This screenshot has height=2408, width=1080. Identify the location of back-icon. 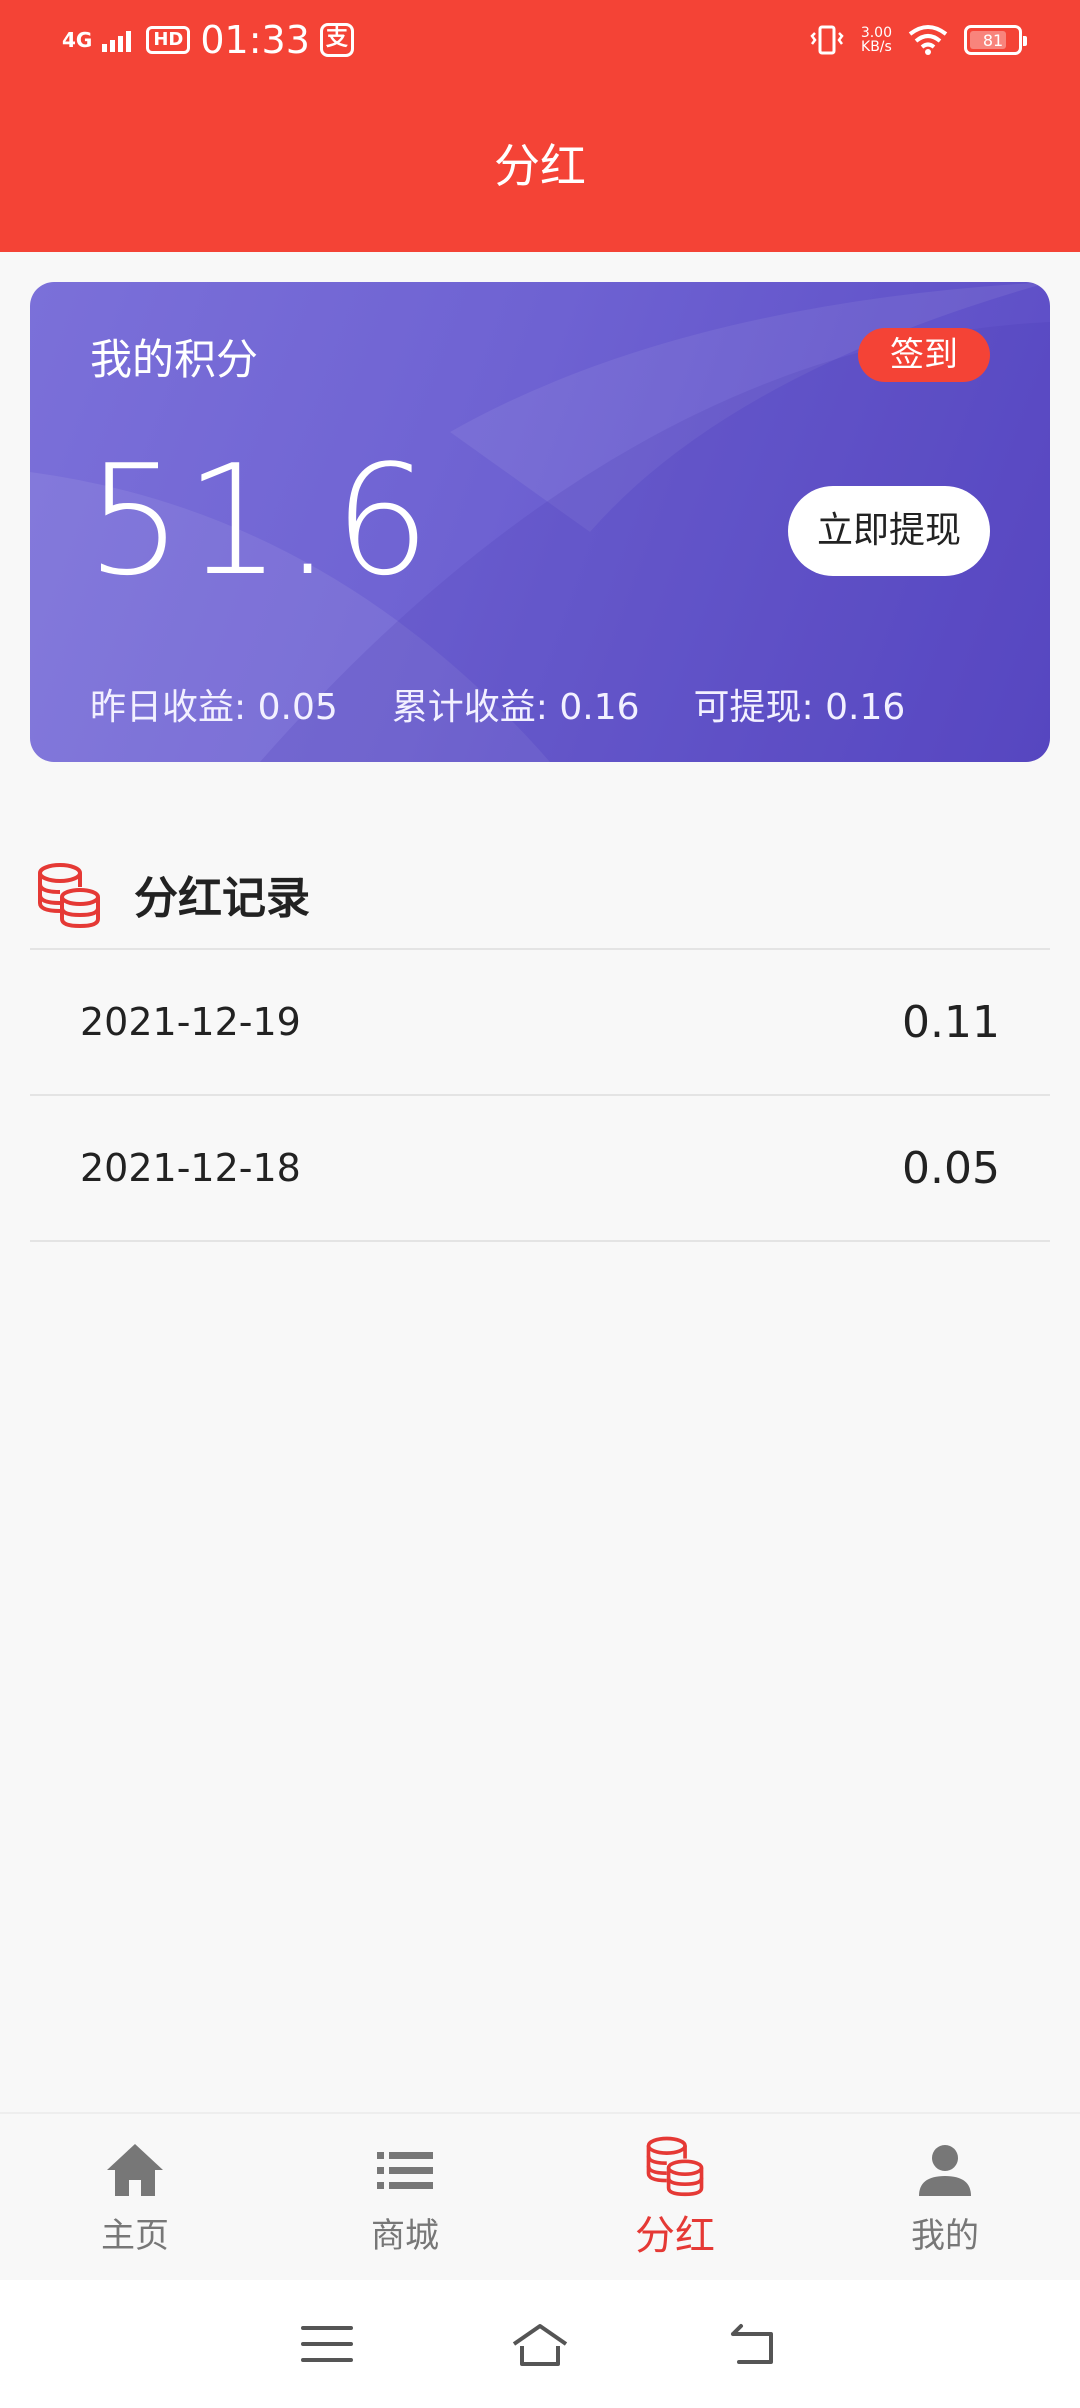
(753, 2344).